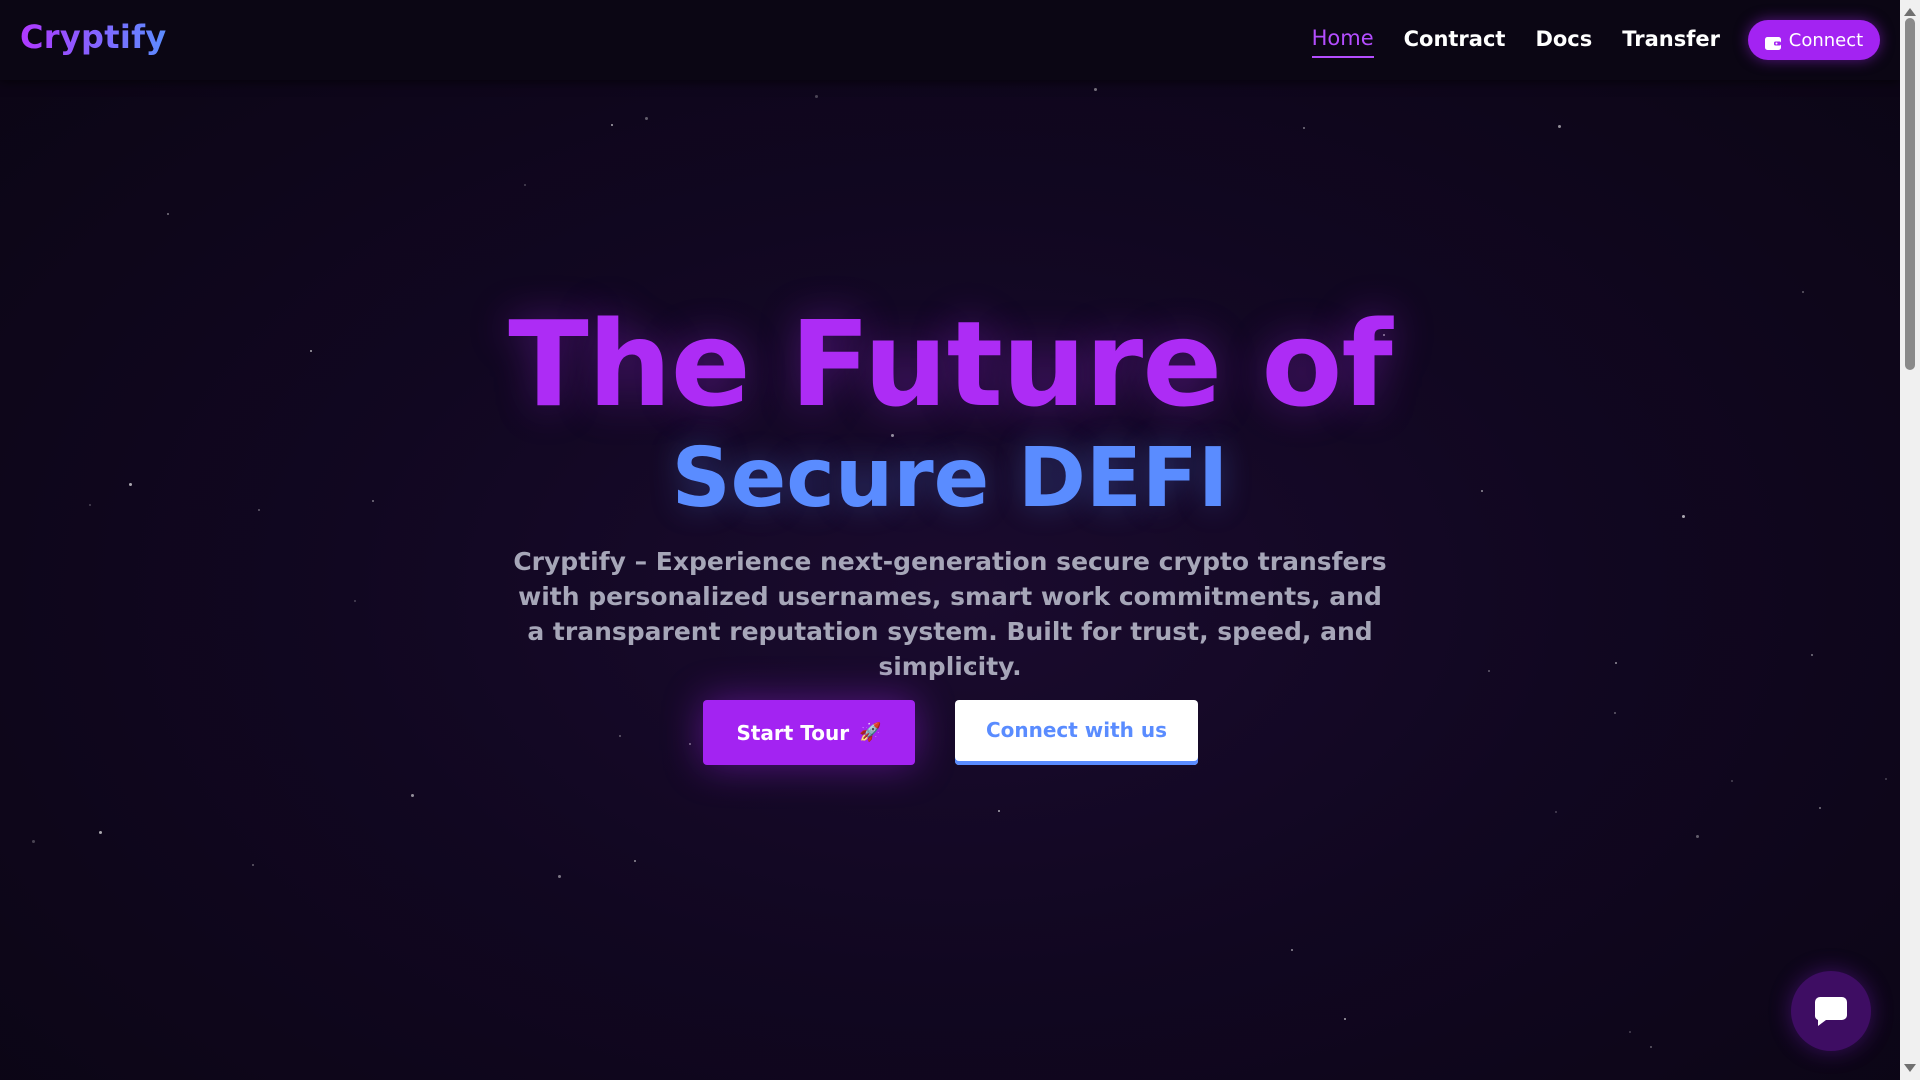 This screenshot has height=1080, width=1920. I want to click on start-tour-button: Start Tour 🚀, so click(809, 732).